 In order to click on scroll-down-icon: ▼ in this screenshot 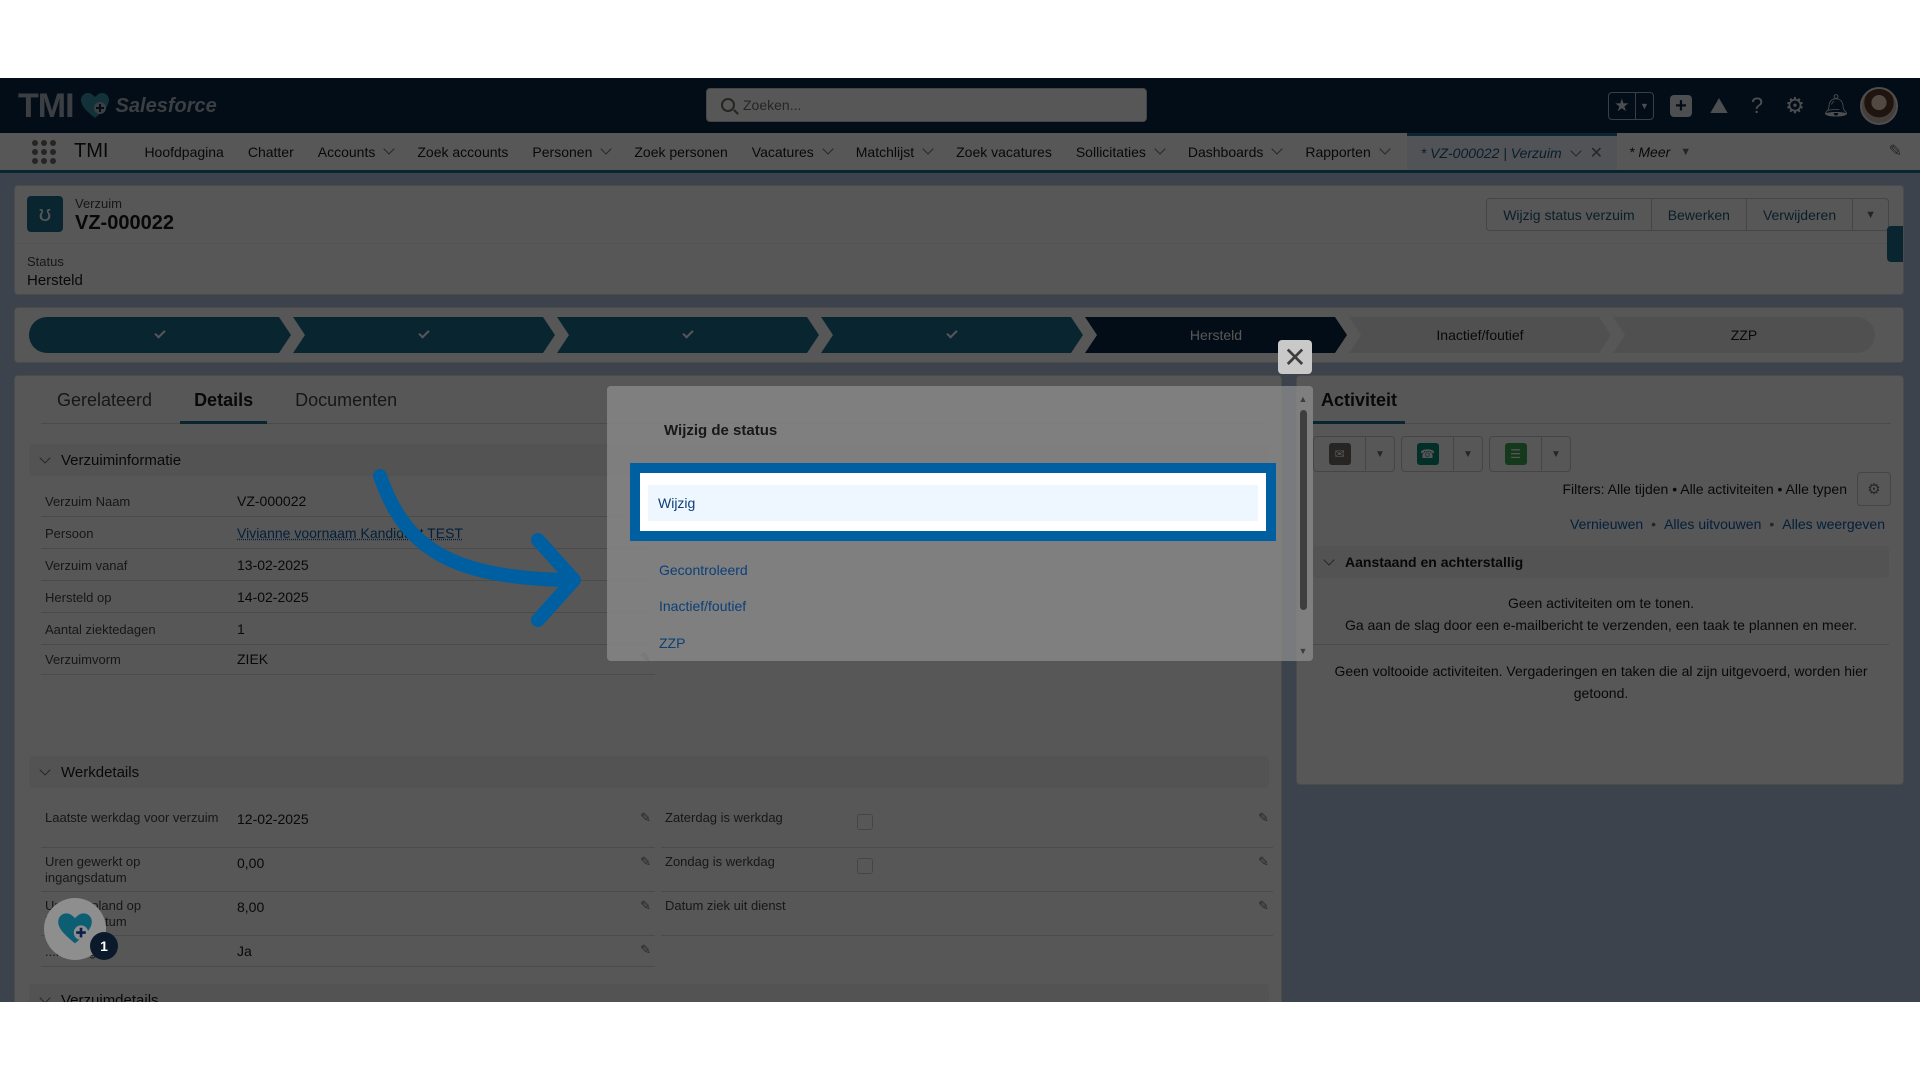, I will do `click(1303, 651)`.